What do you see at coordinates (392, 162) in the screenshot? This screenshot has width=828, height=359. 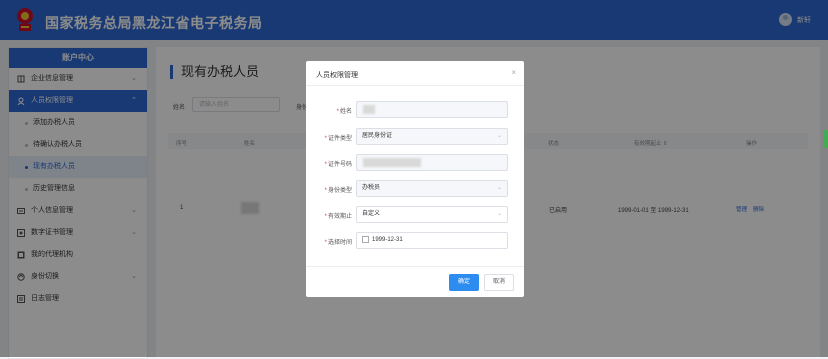 I see `redacted-id-number` at bounding box center [392, 162].